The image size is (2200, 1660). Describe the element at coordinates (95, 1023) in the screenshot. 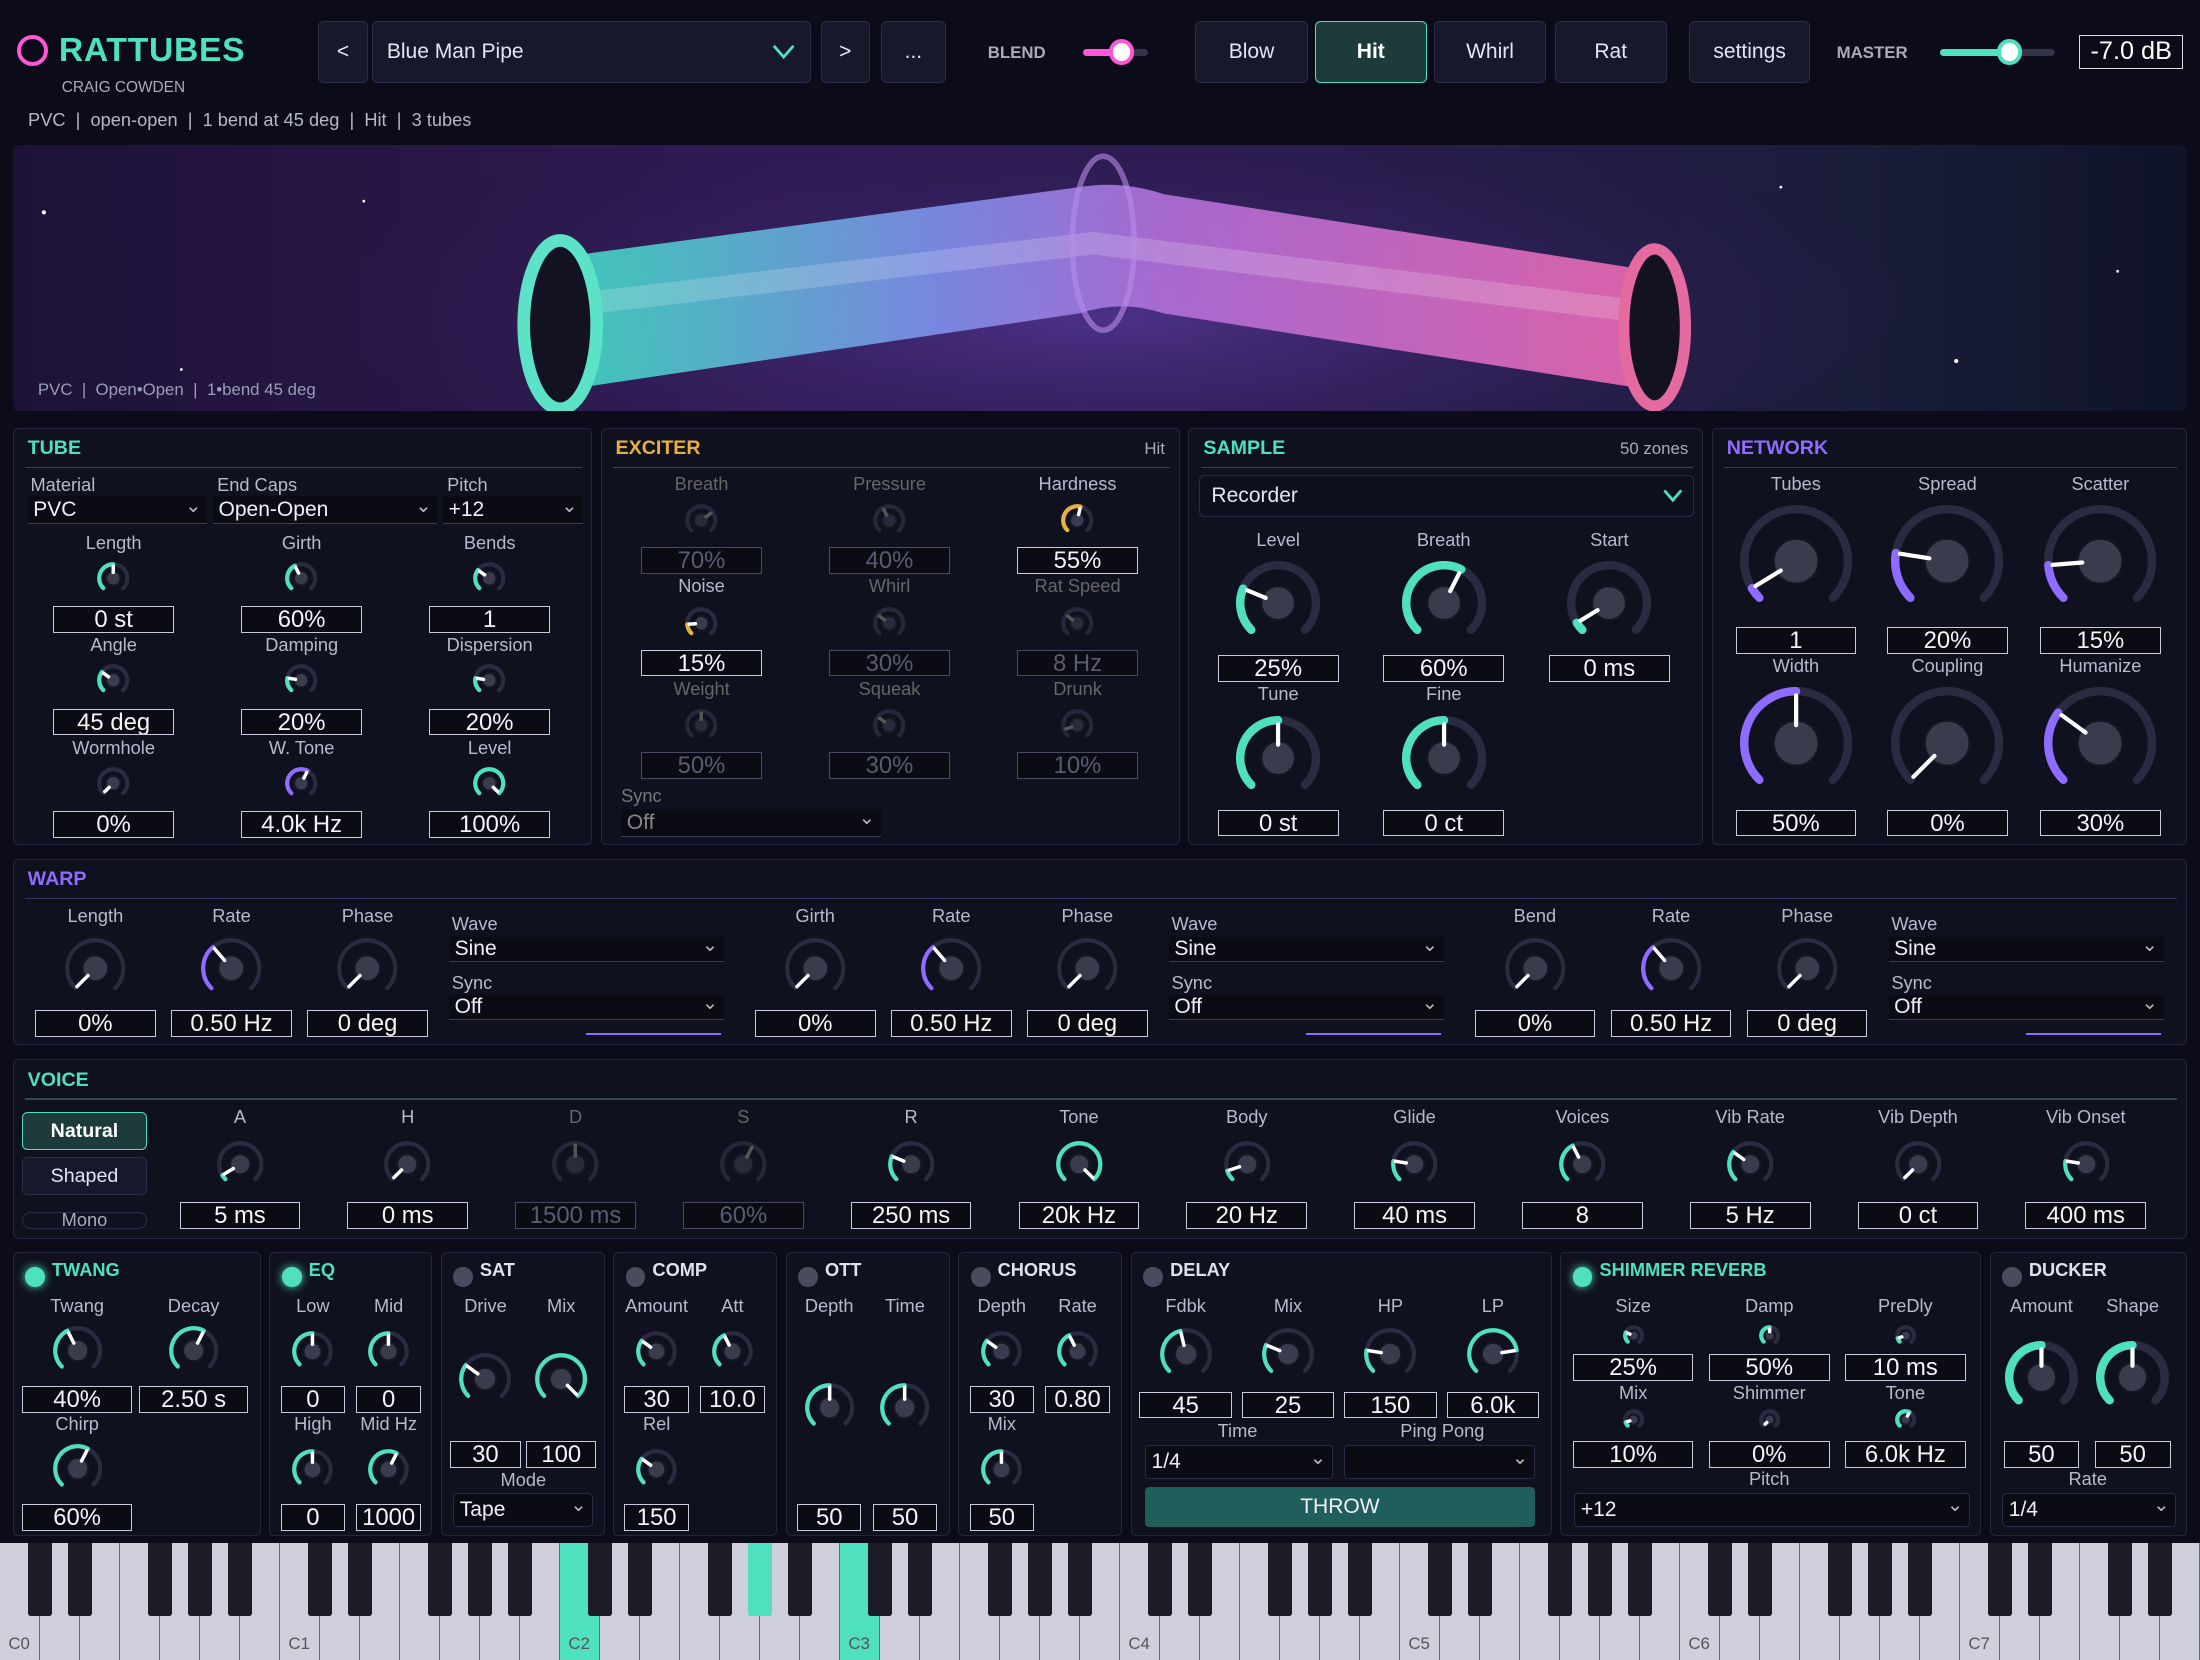

I see `warp-1-length-value: 0%` at that location.